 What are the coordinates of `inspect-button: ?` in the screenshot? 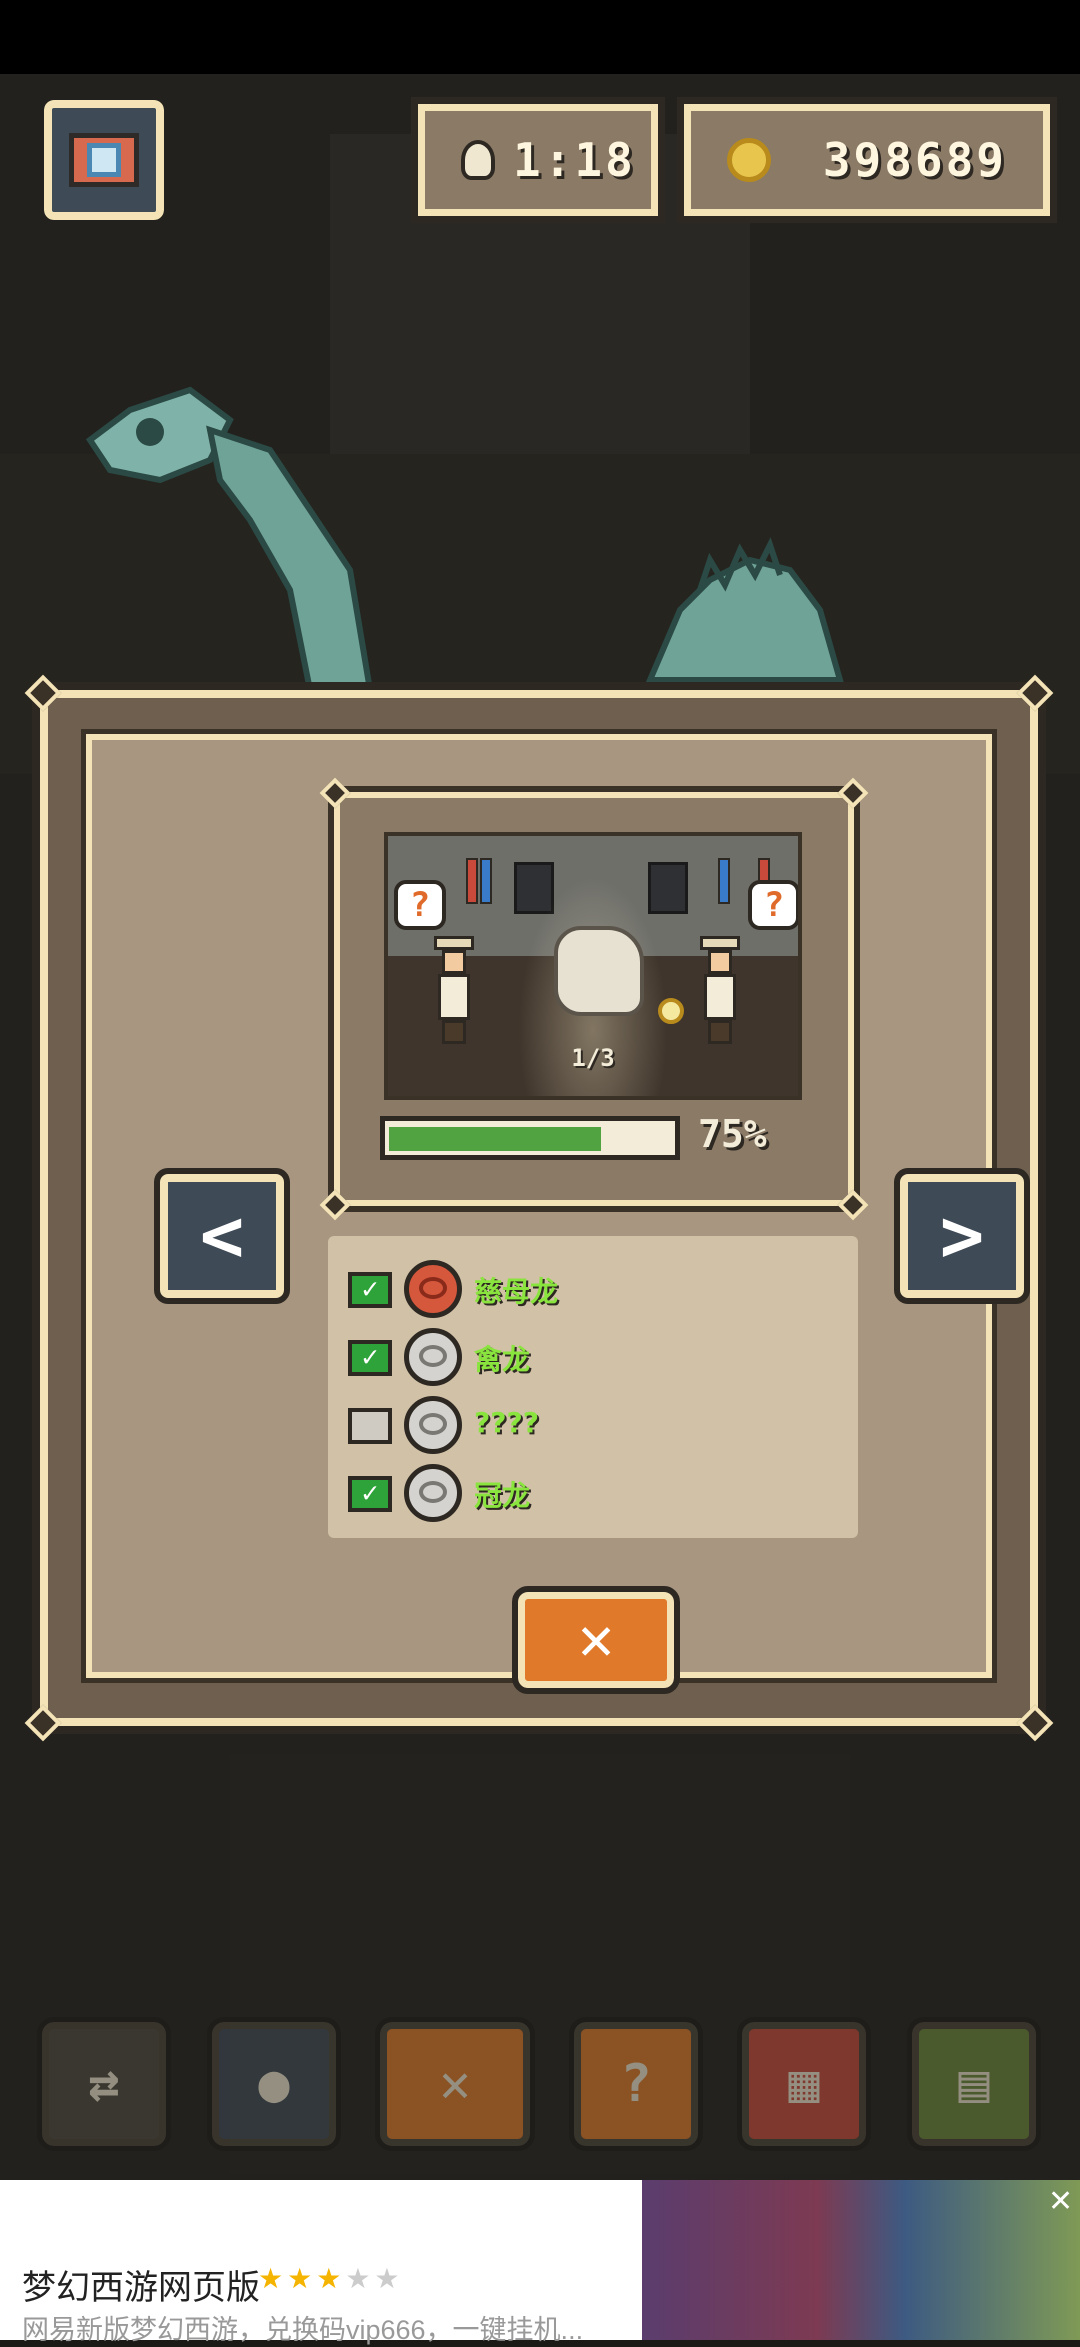 It's located at (636, 2084).